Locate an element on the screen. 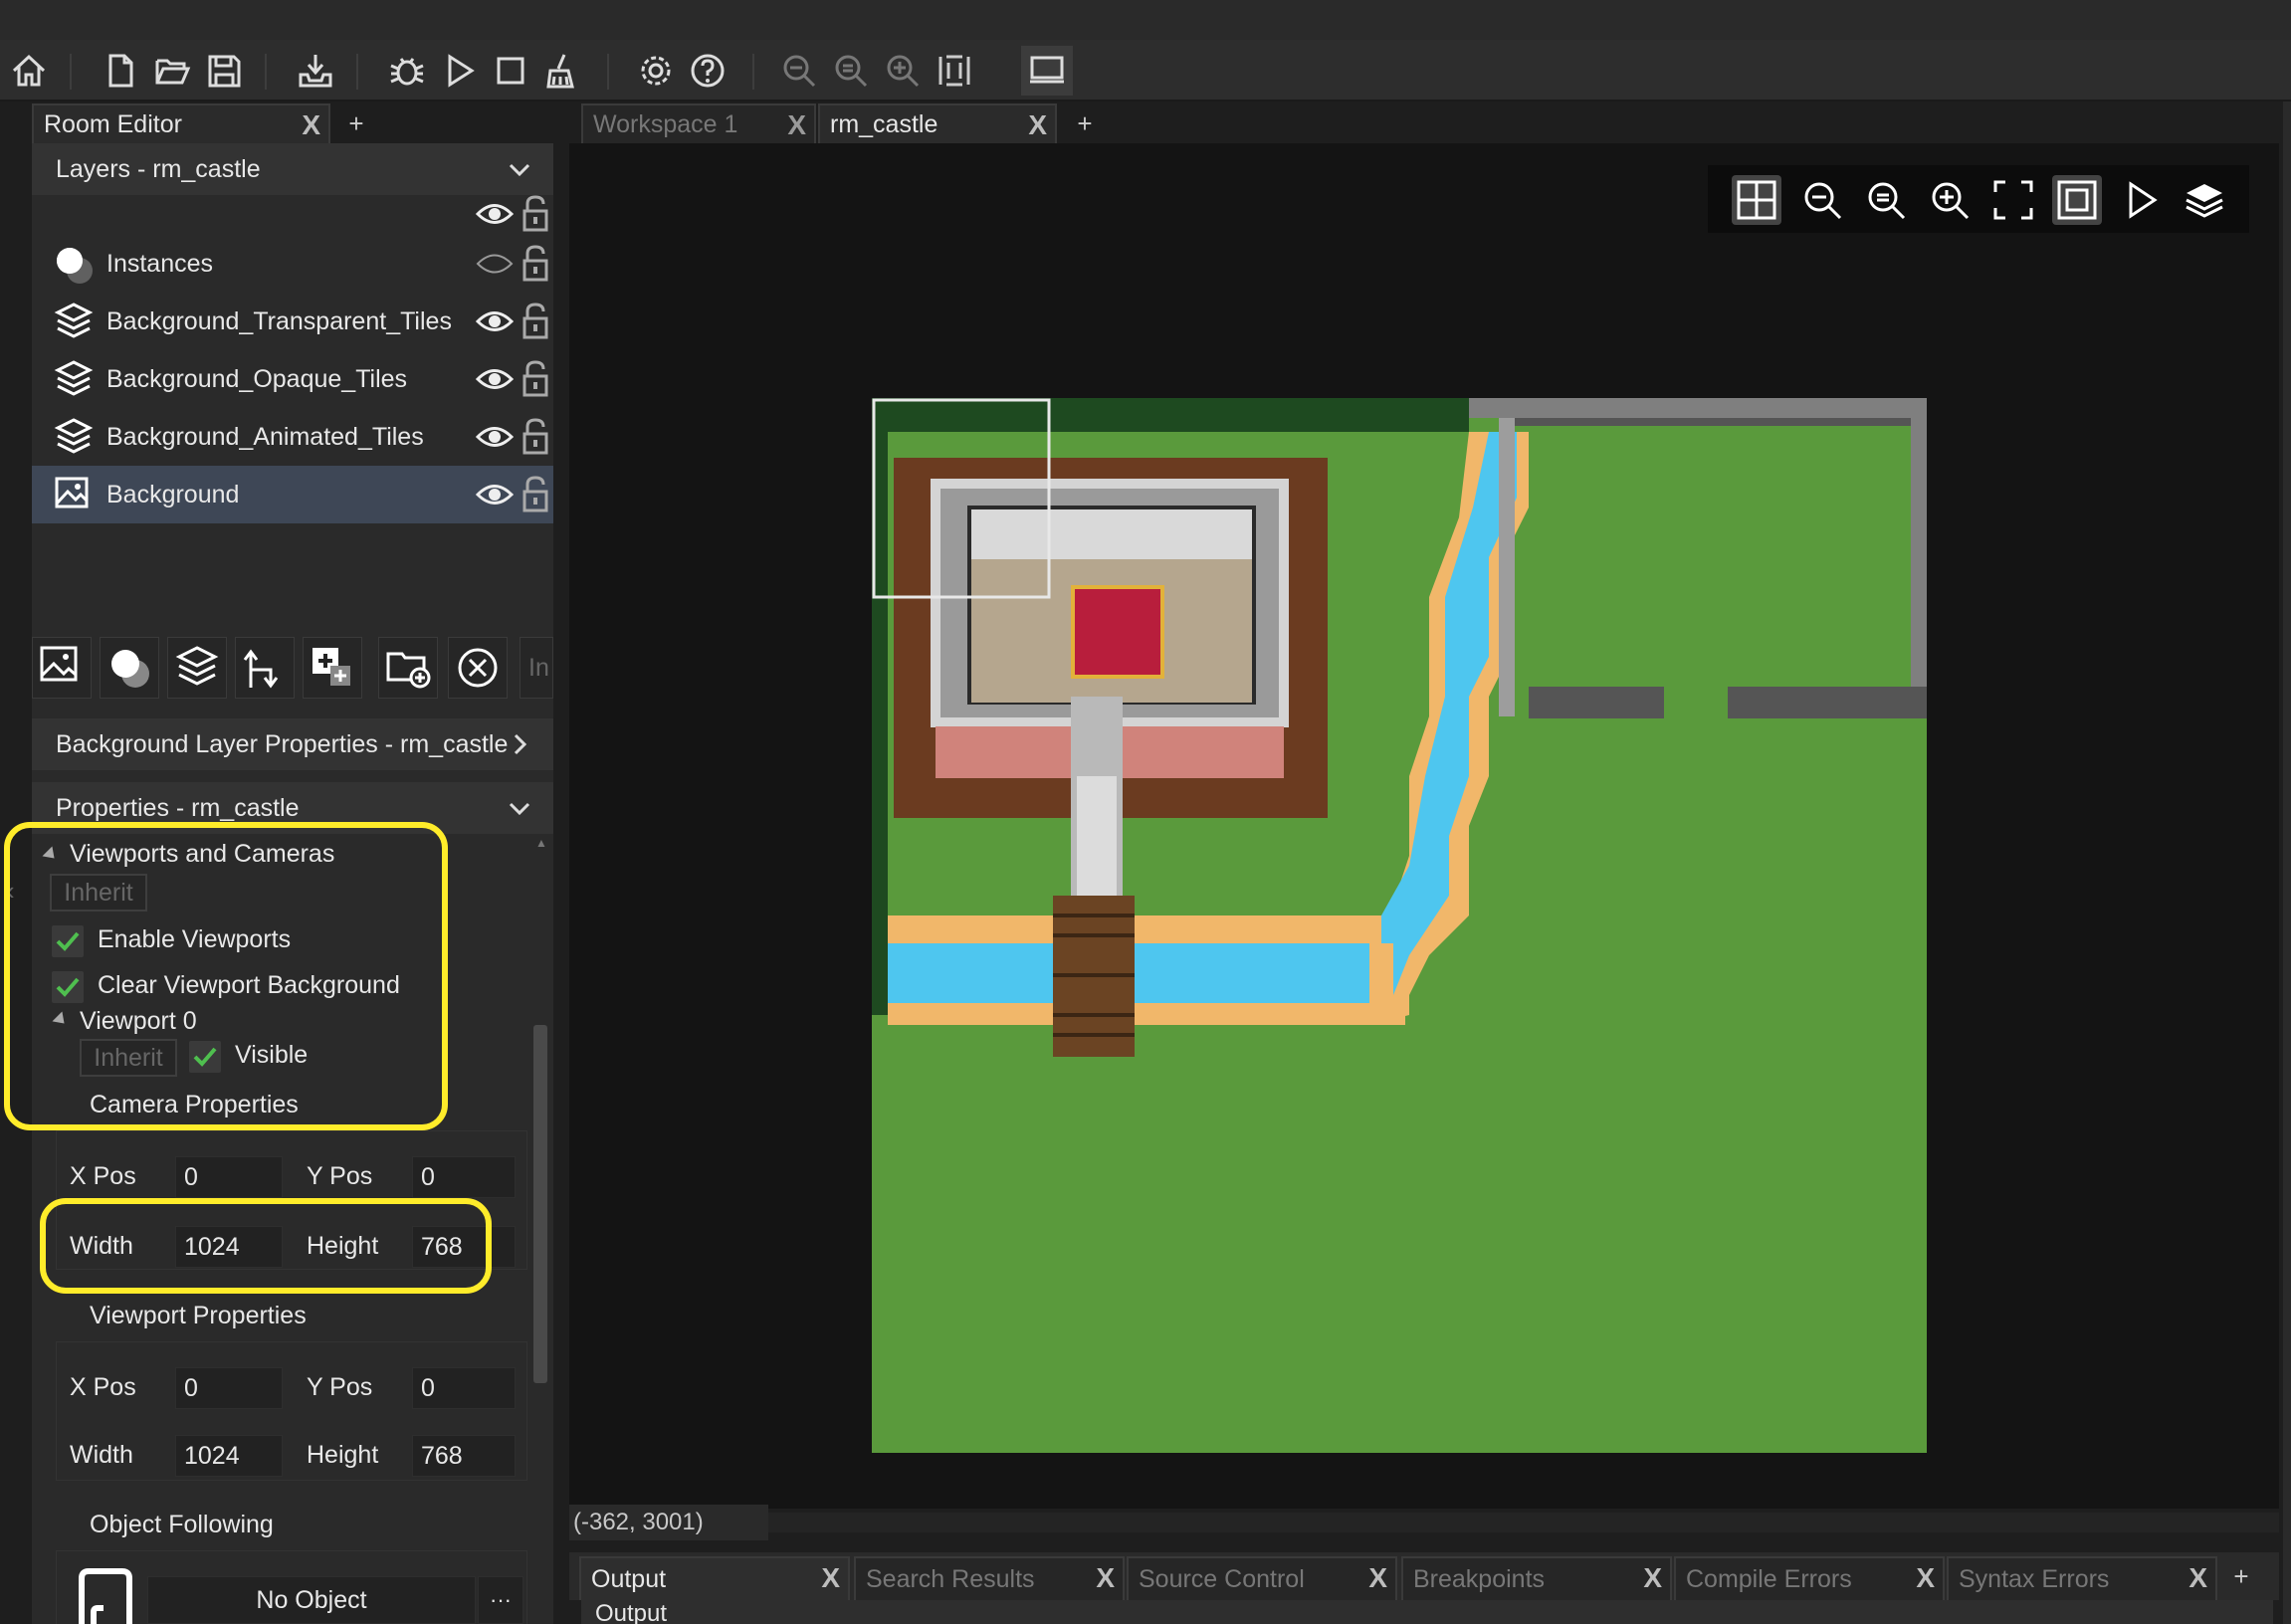 This screenshot has height=1624, width=2291. viewport-width-label: Width is located at coordinates (101, 1455).